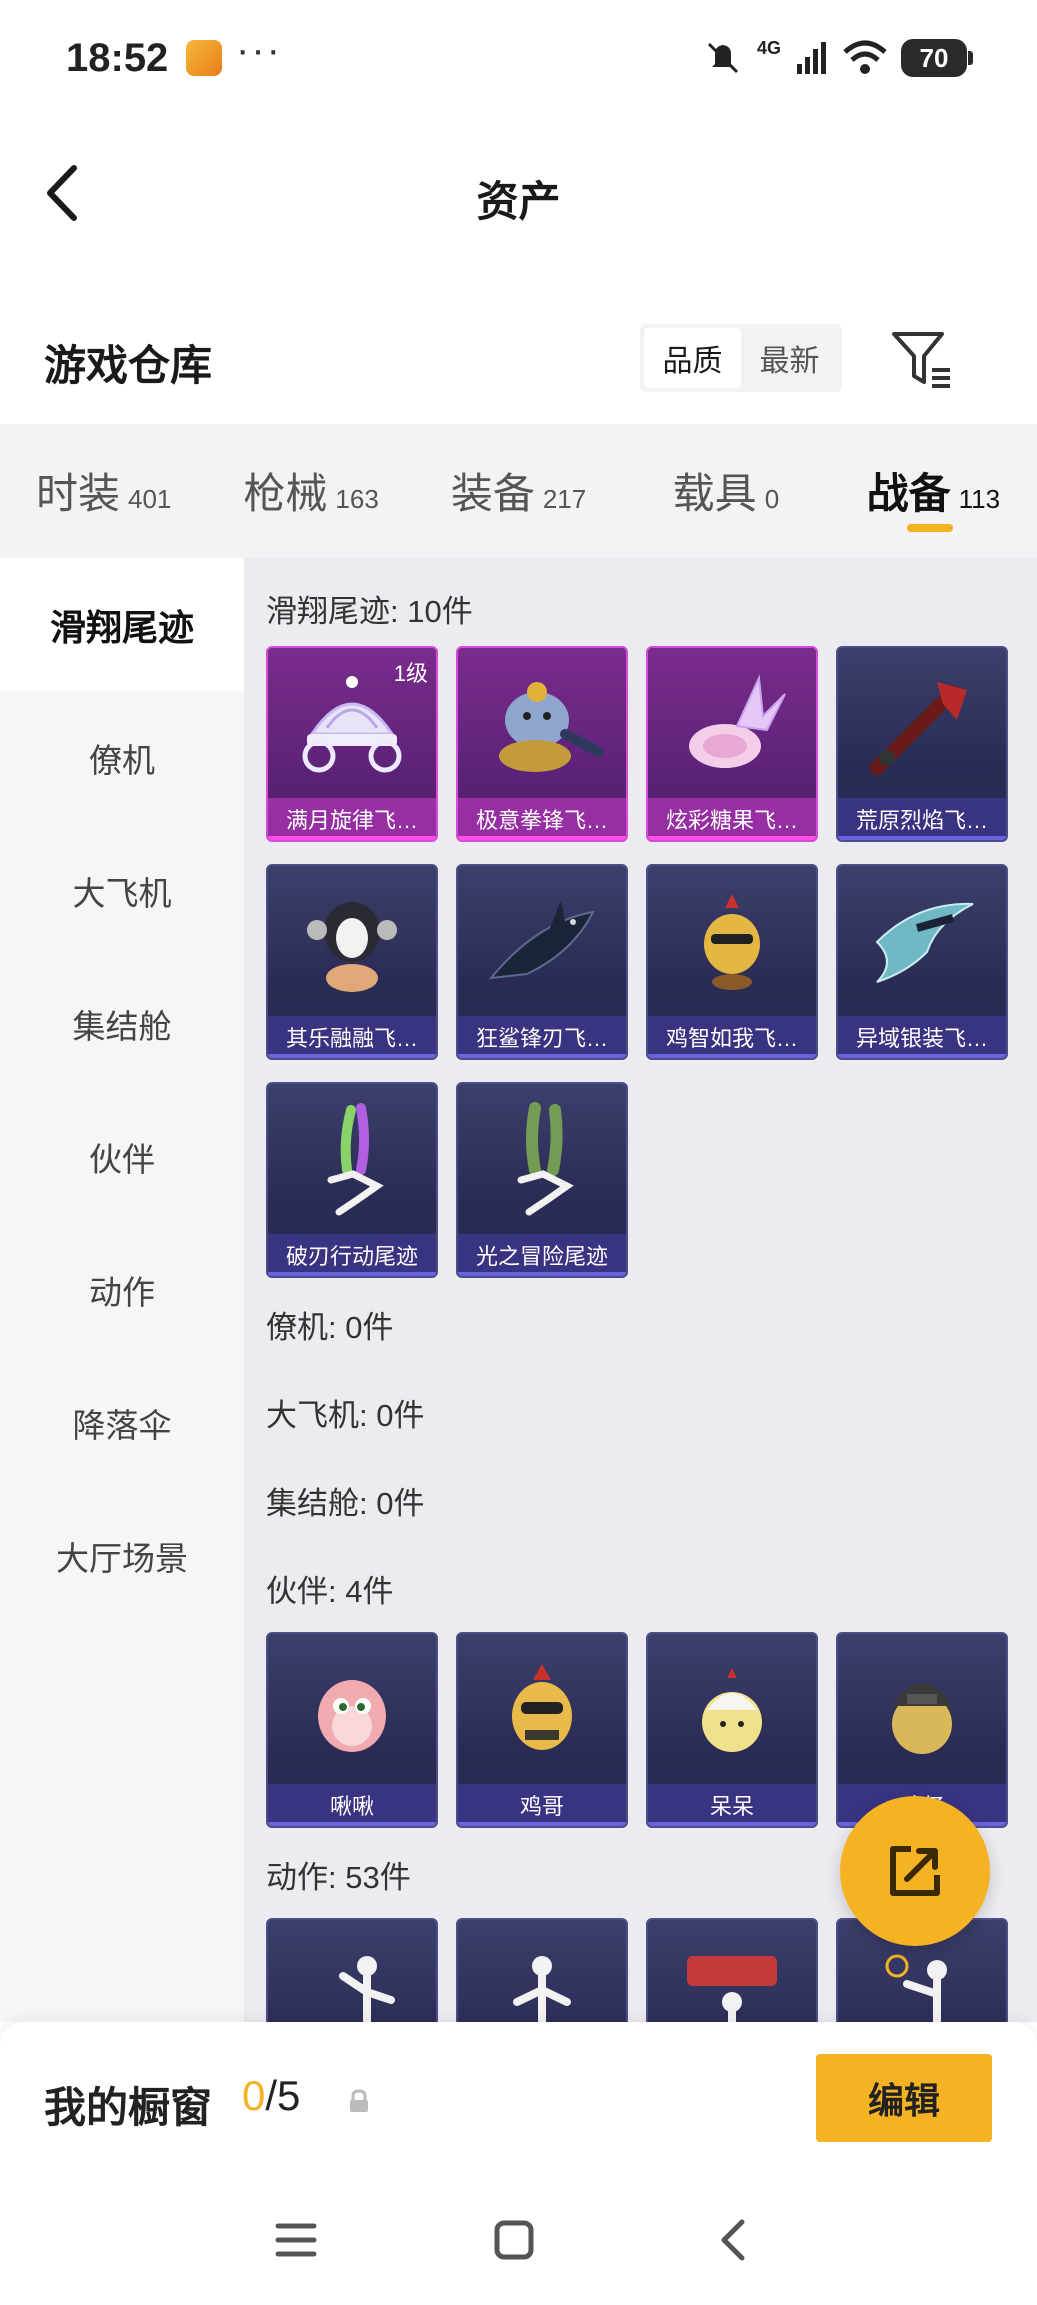 Image resolution: width=1037 pixels, height=2305 pixels. I want to click on item-card: 破刃行动尾迹, so click(352, 1180).